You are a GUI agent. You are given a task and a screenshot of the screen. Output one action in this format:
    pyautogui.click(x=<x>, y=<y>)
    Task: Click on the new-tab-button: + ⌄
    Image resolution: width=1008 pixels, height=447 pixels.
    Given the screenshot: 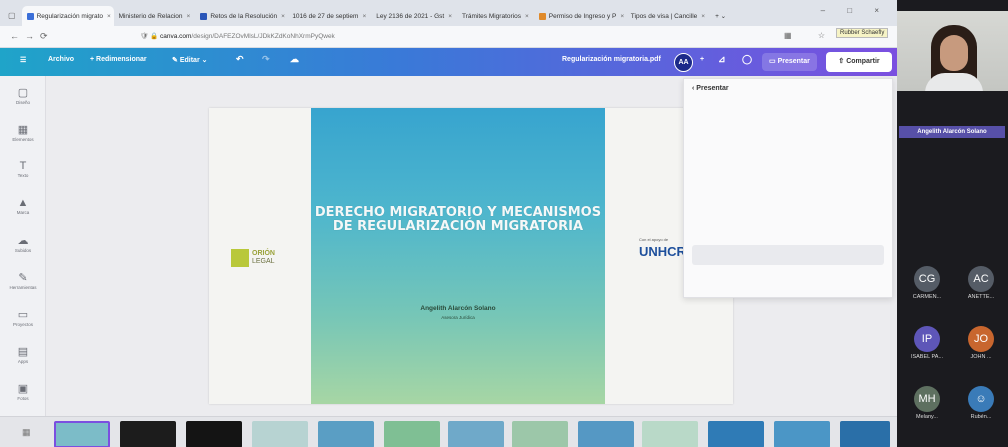 What is the action you would take?
    pyautogui.click(x=720, y=16)
    